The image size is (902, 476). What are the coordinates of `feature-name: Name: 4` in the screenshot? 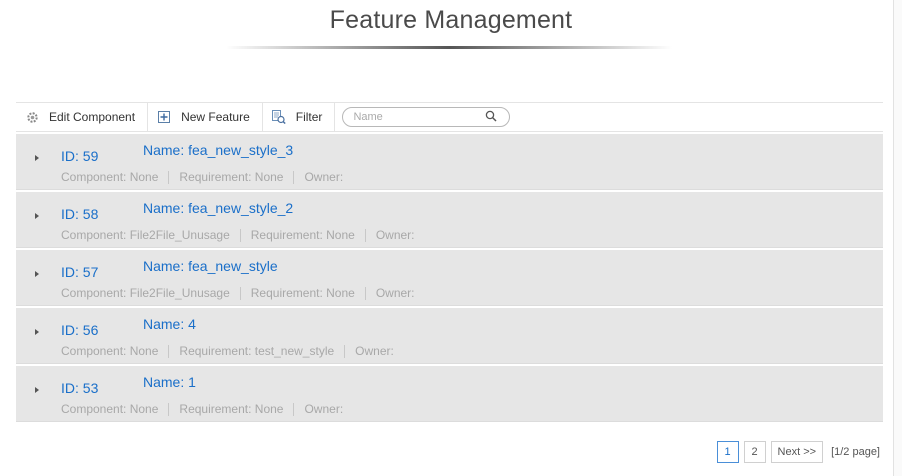 It's located at (169, 324).